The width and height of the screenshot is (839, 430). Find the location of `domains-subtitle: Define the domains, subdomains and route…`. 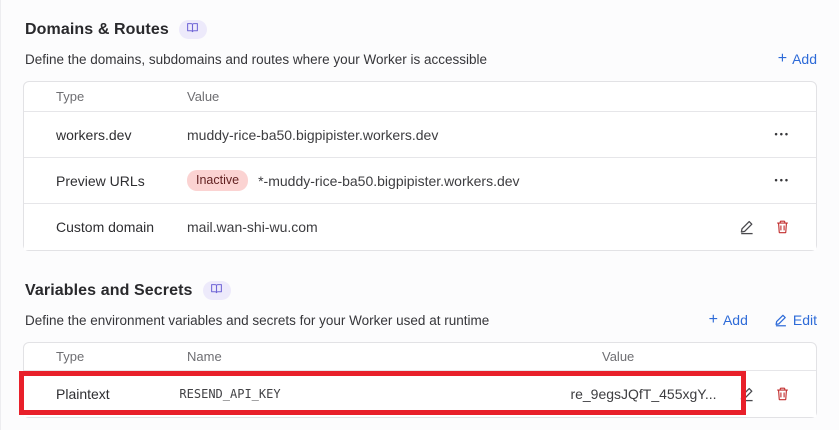

domains-subtitle: Define the domains, subdomains and route… is located at coordinates (256, 59).